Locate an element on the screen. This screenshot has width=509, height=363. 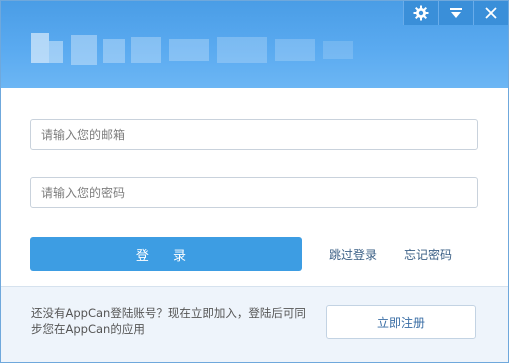
settings-button is located at coordinates (420, 13).